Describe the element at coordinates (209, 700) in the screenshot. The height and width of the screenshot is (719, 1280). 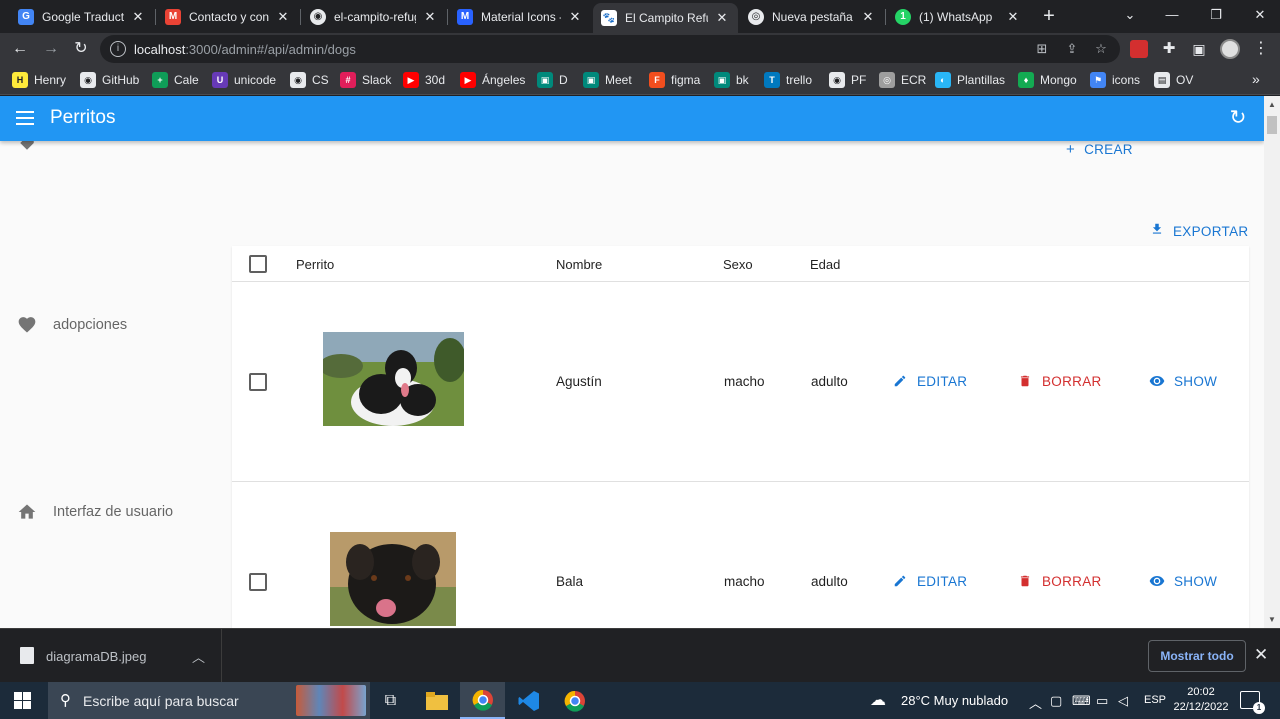
I see `taskbar-search-box: ⚲ Escribe aquí para buscar` at that location.